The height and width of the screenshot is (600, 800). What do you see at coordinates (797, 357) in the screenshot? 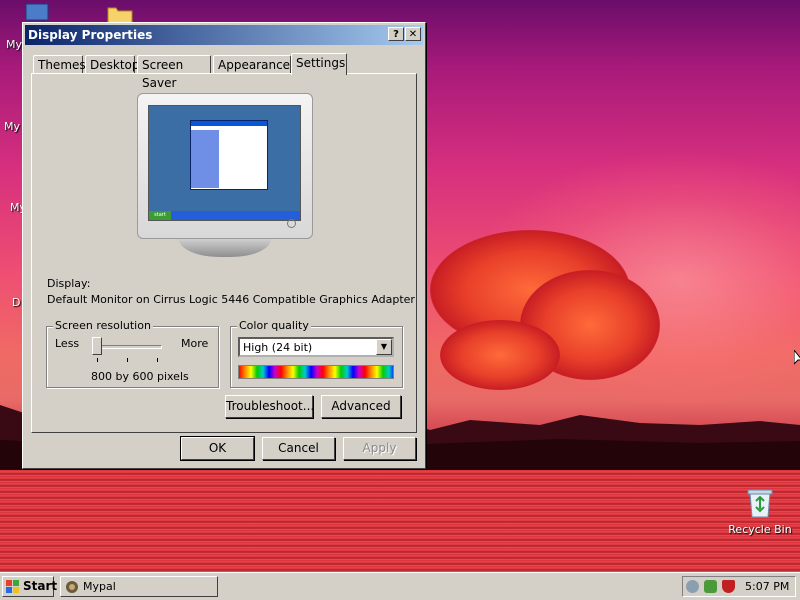
I see `mouse-cursor-icon` at bounding box center [797, 357].